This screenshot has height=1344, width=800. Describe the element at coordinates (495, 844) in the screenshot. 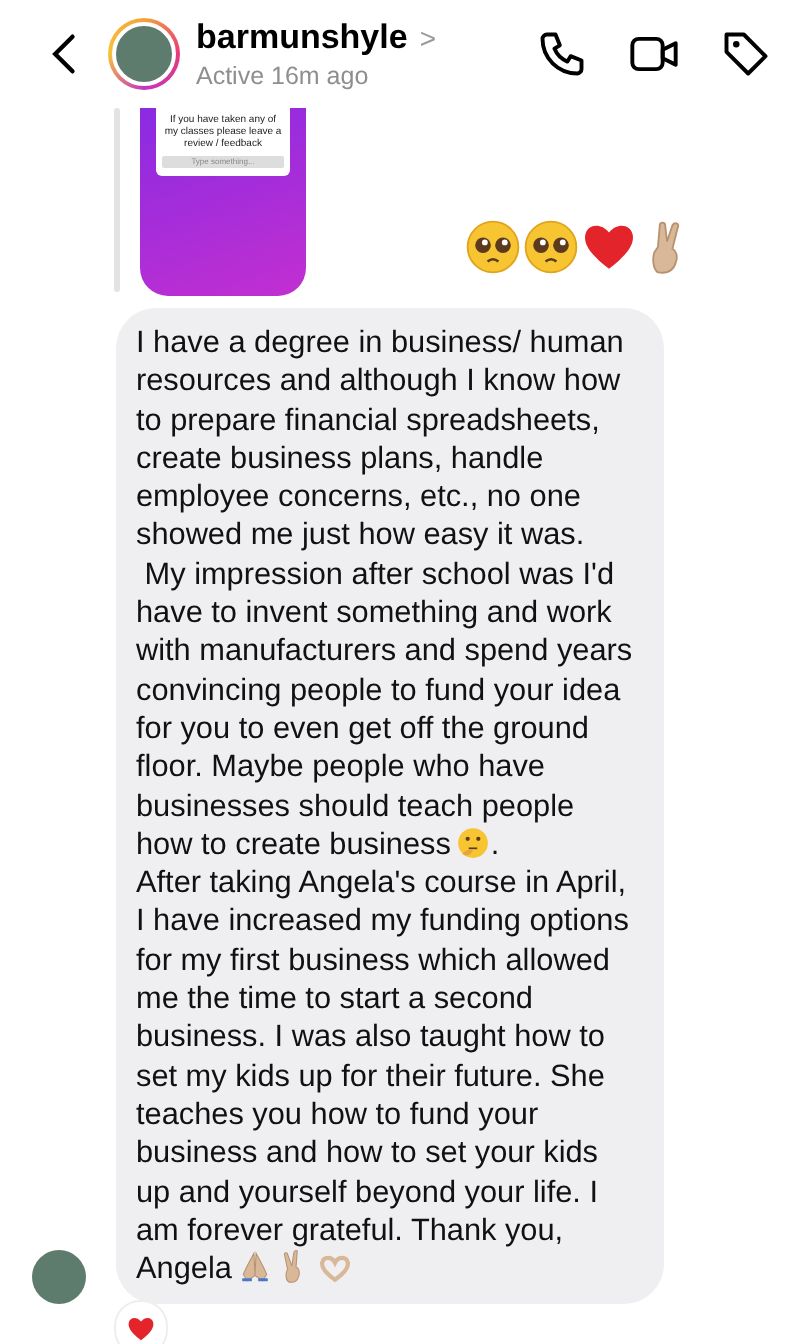

I see `message-text: .` at that location.